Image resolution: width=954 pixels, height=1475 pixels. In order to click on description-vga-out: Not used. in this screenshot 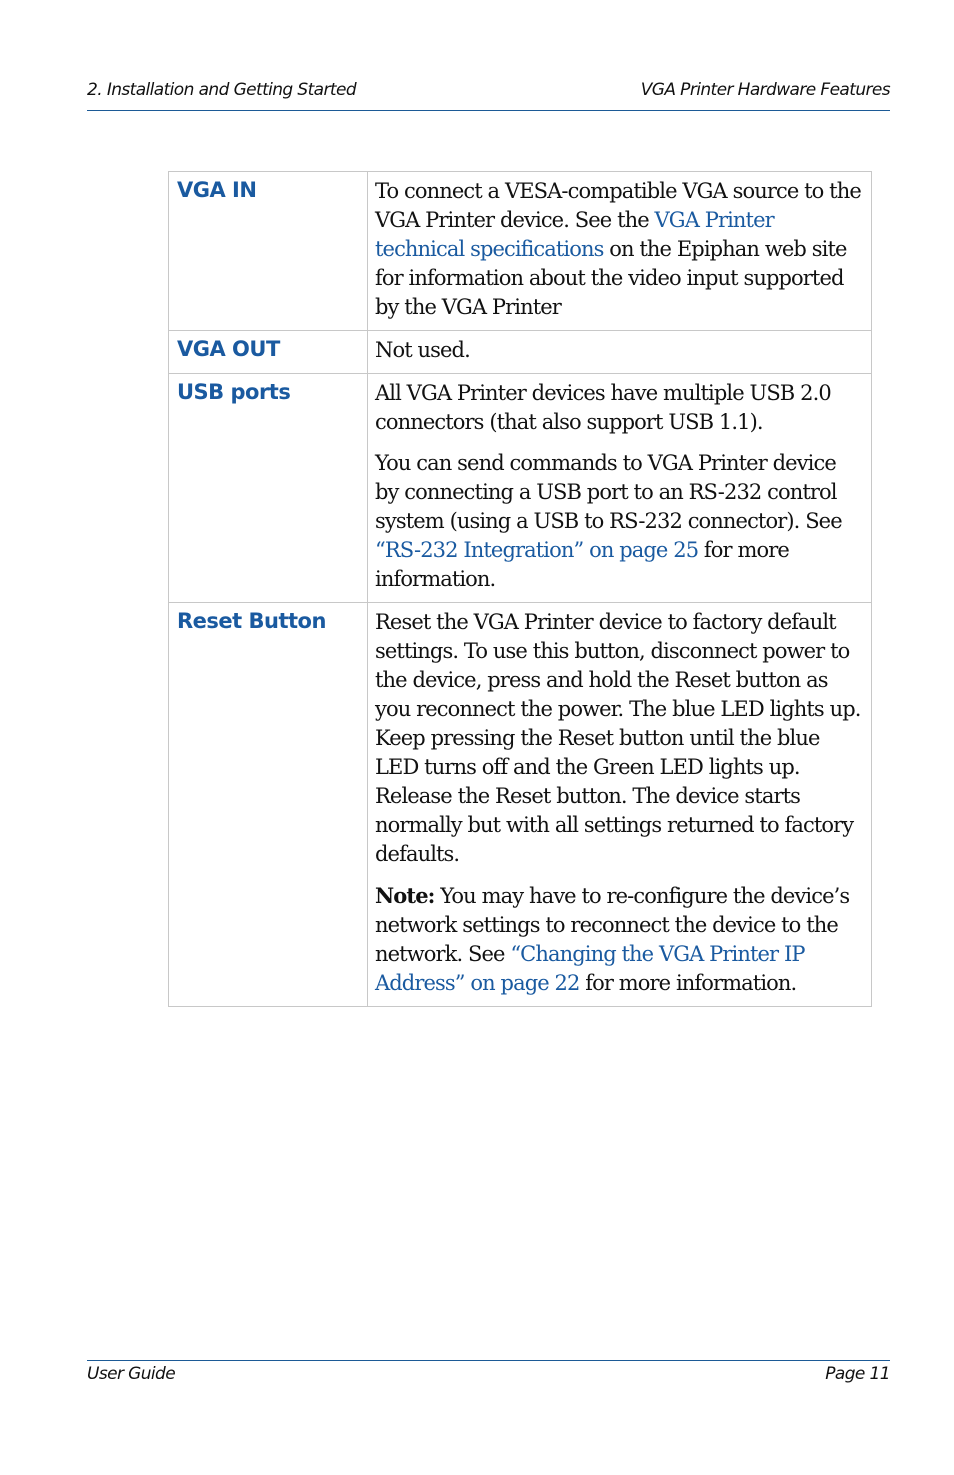, I will do `click(619, 352)`.